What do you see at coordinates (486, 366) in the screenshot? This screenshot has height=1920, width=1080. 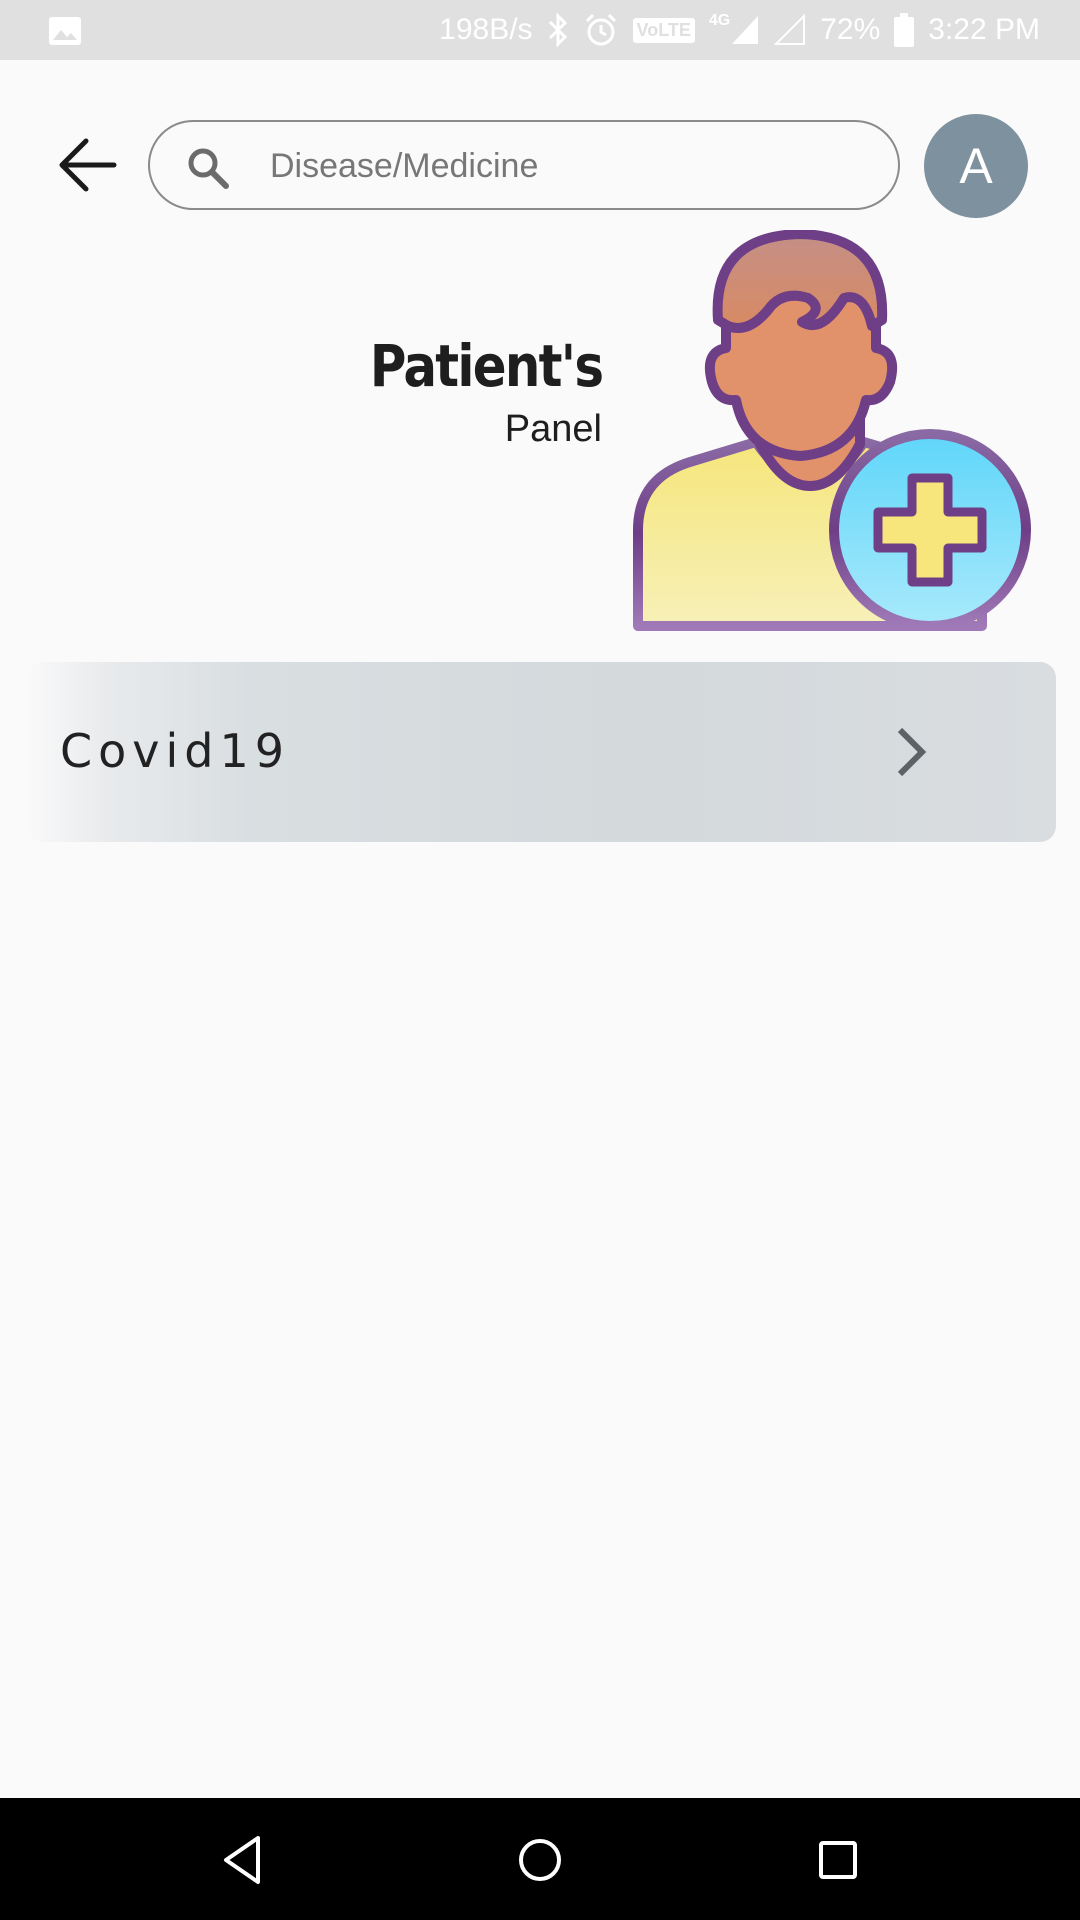 I see `page-title: Patient's` at bounding box center [486, 366].